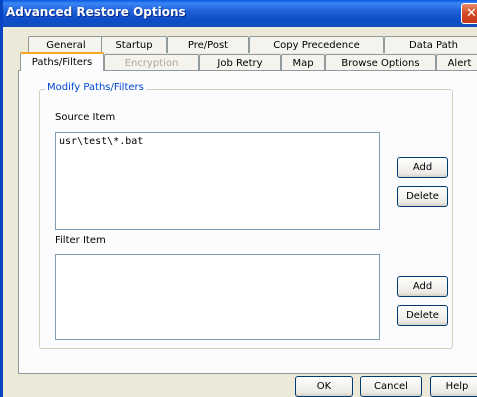  Describe the element at coordinates (422, 167) in the screenshot. I see `source-add-button: Add` at that location.